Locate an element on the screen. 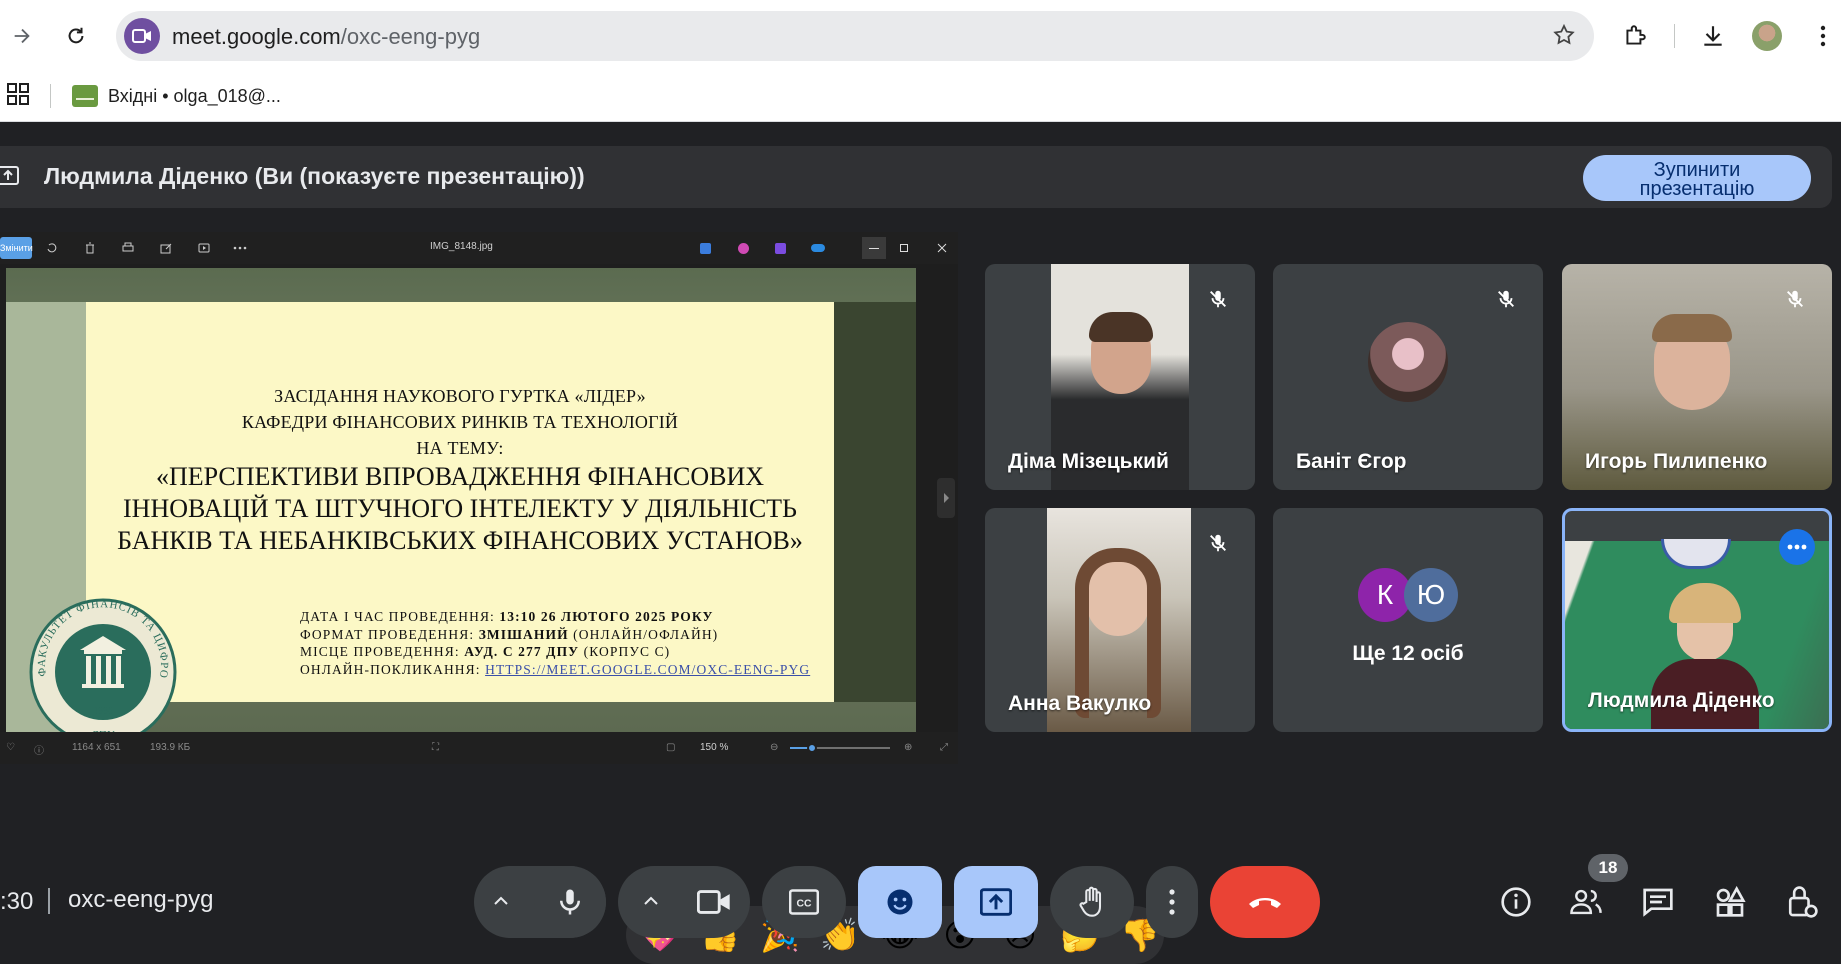 This screenshot has height=964, width=1841. downloads-icon is located at coordinates (1713, 36).